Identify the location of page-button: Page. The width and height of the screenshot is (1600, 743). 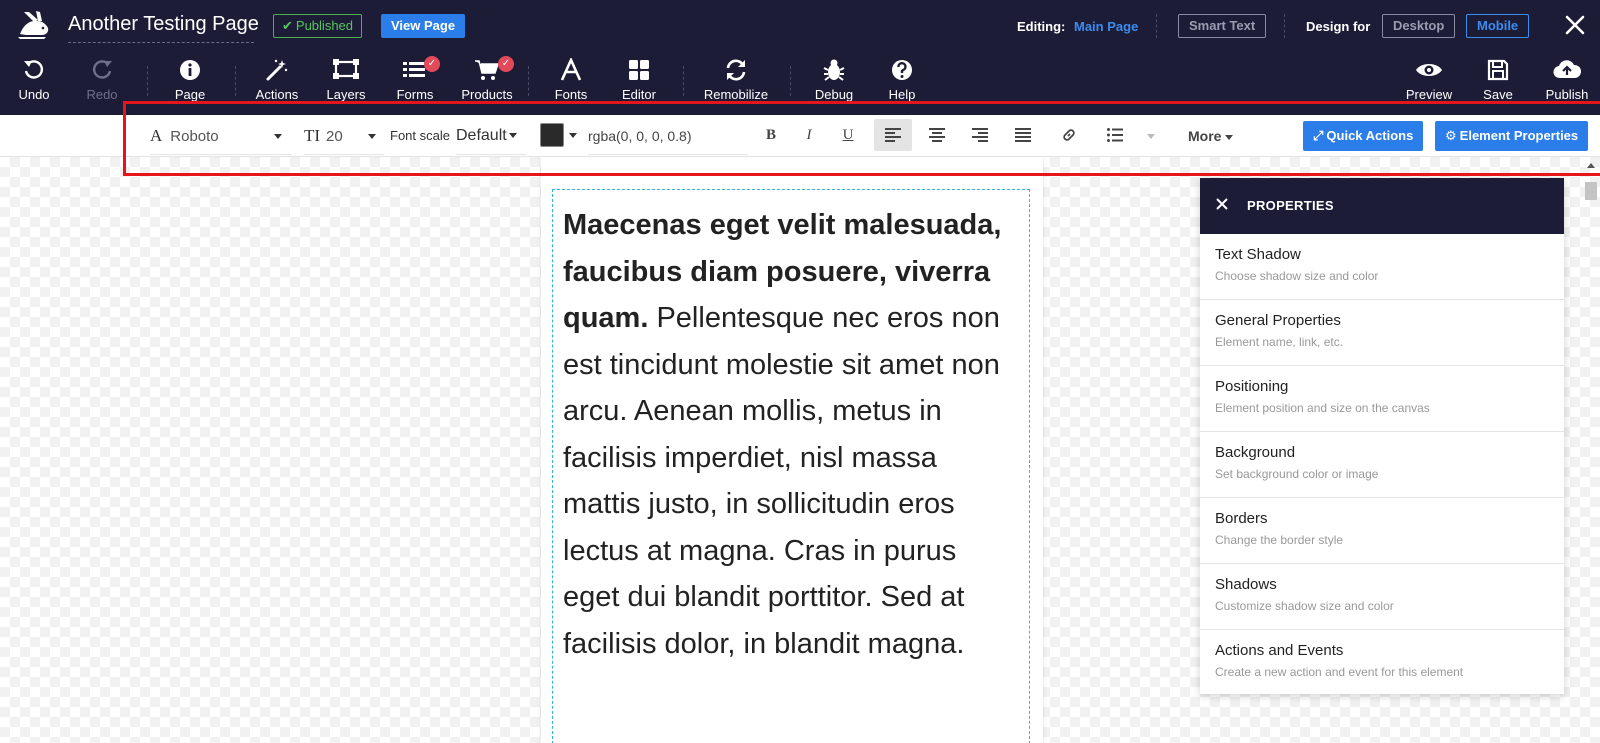
(190, 83).